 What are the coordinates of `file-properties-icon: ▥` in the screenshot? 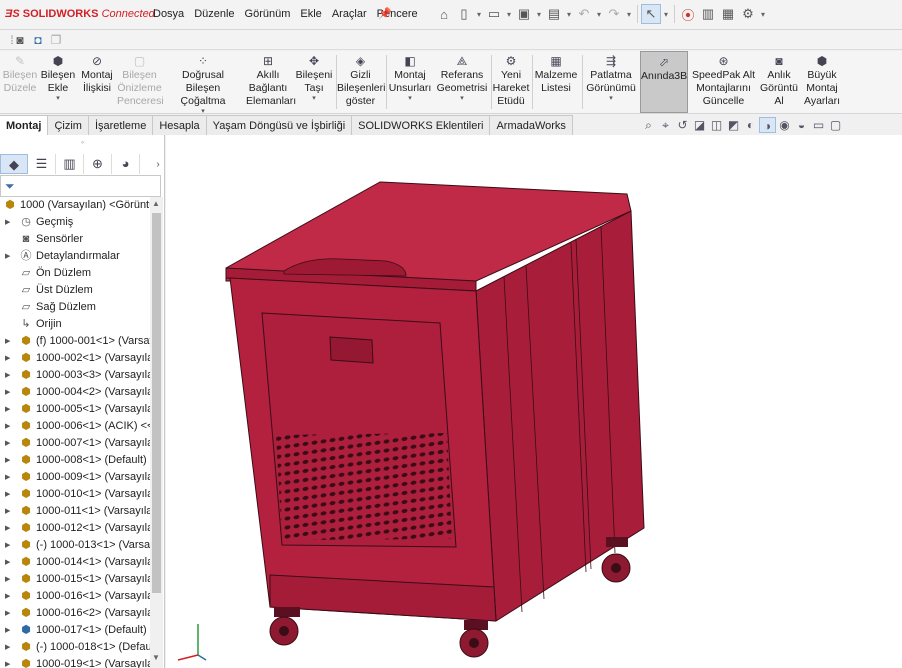 It's located at (708, 14).